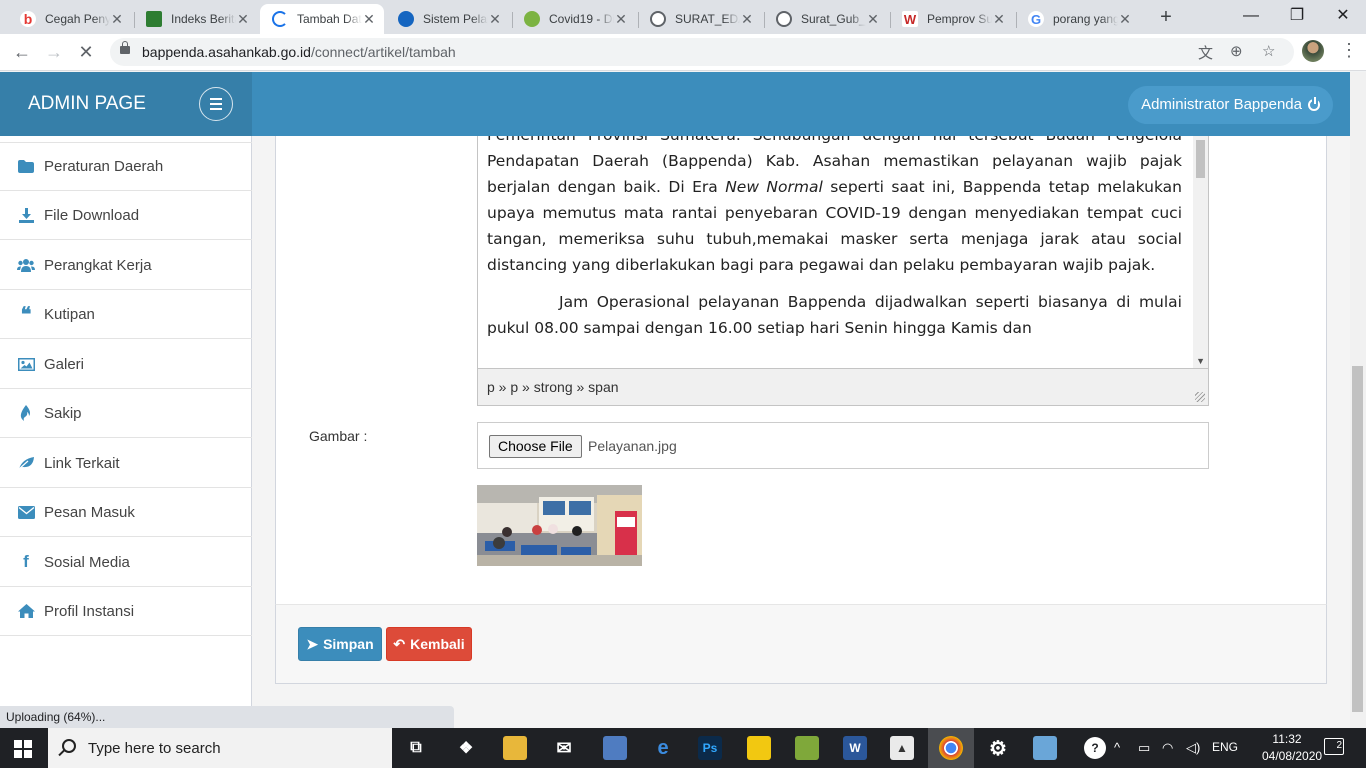 This screenshot has width=1366, height=768. I want to click on translate-icon: 文, so click(1205, 52).